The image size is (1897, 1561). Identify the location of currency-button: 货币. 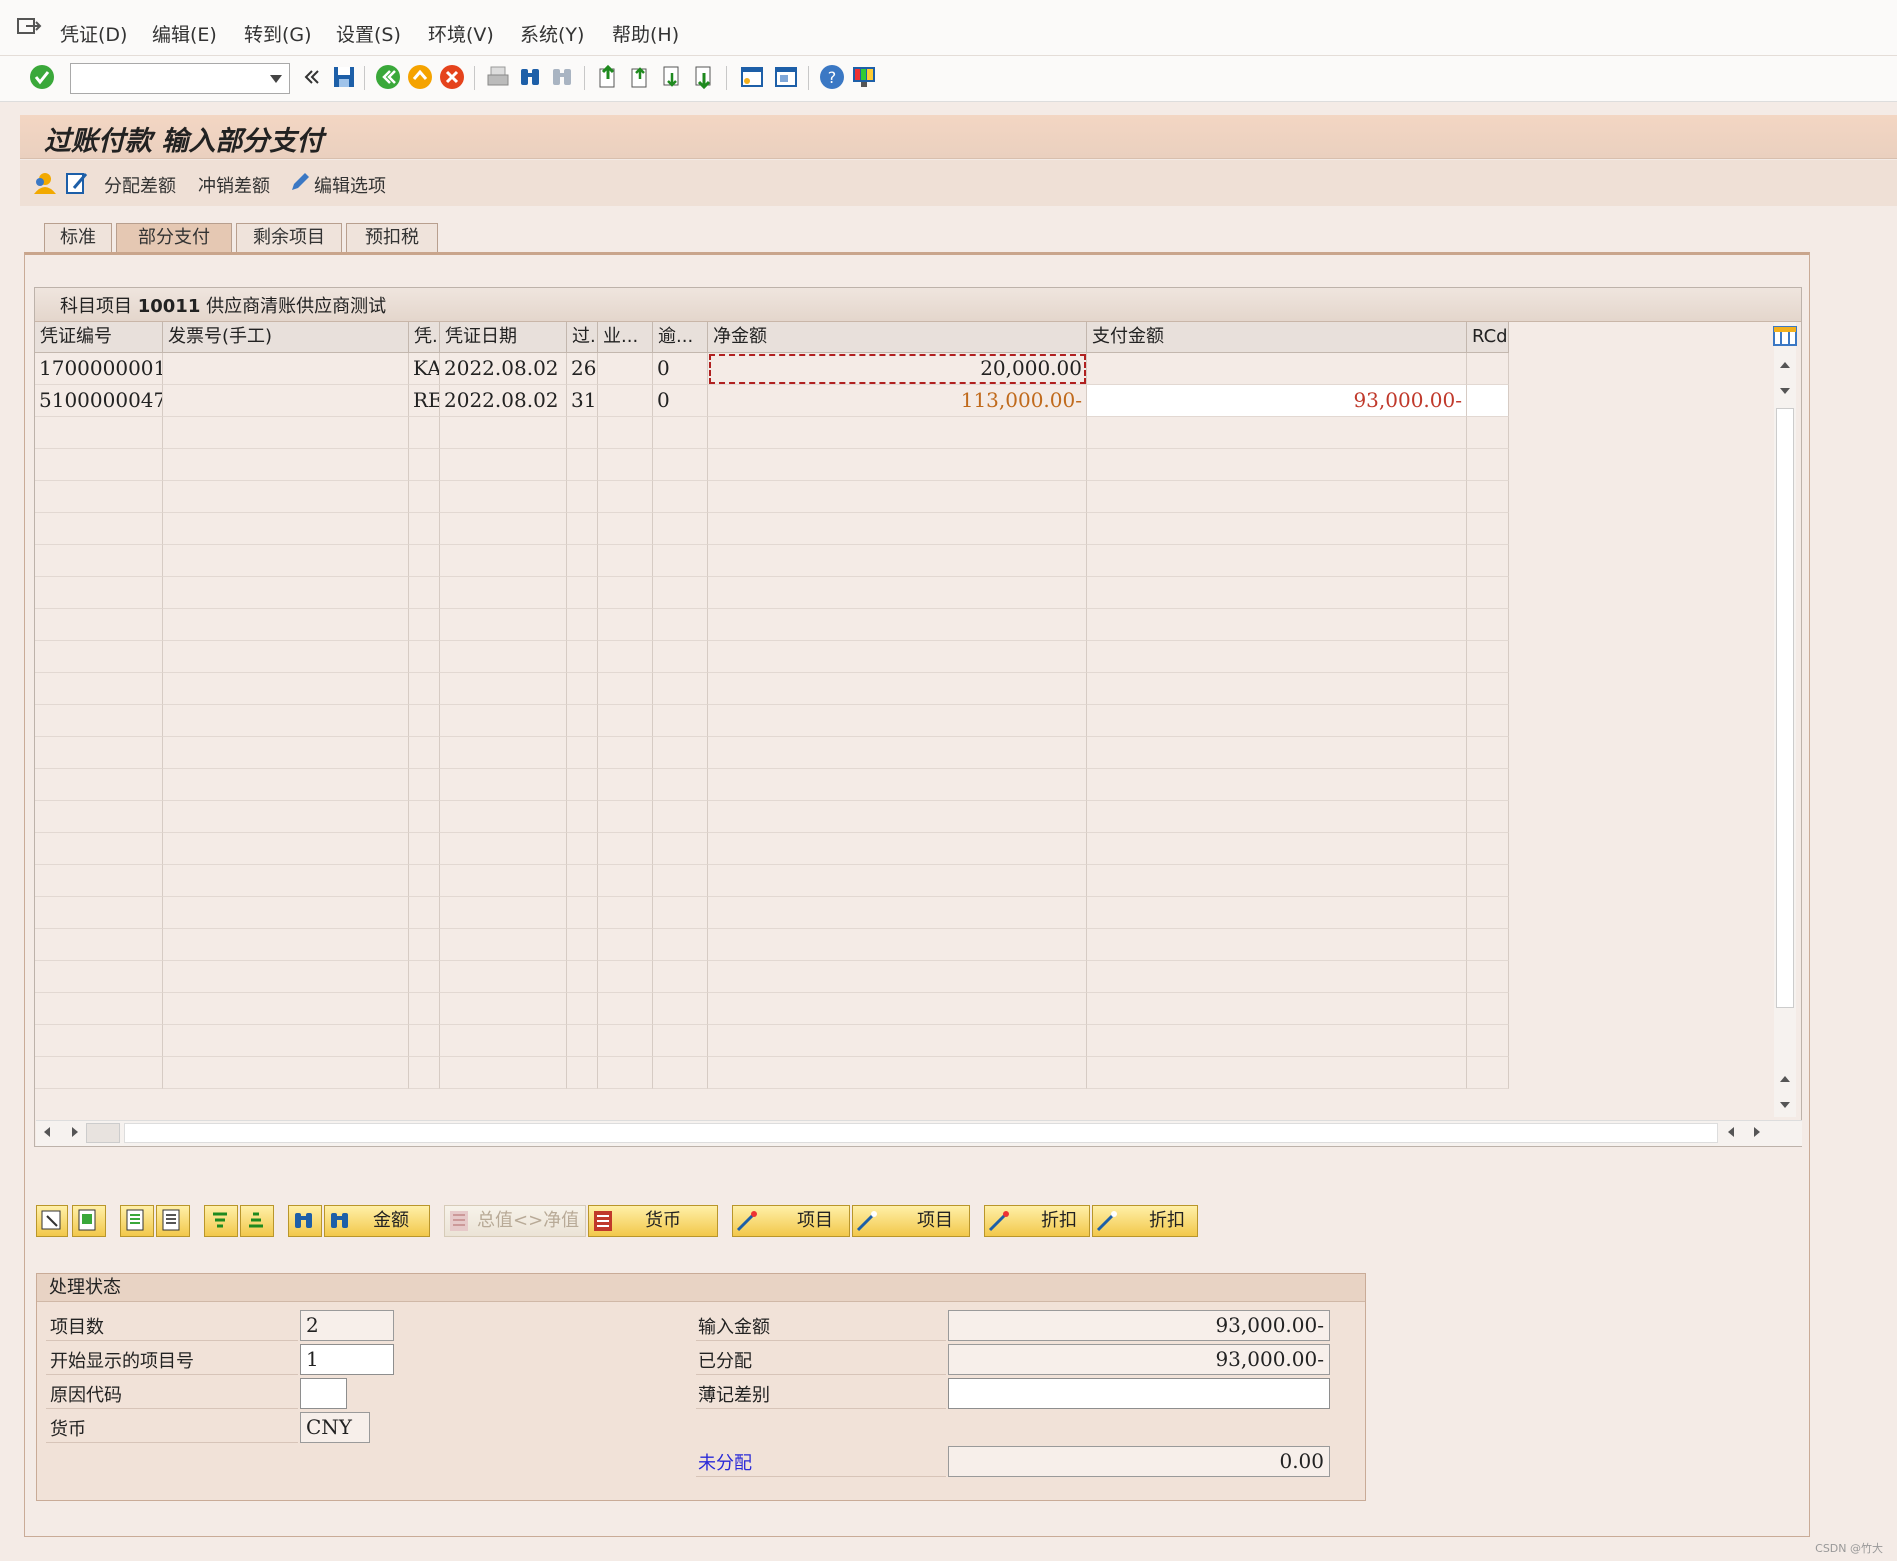
(653, 1221).